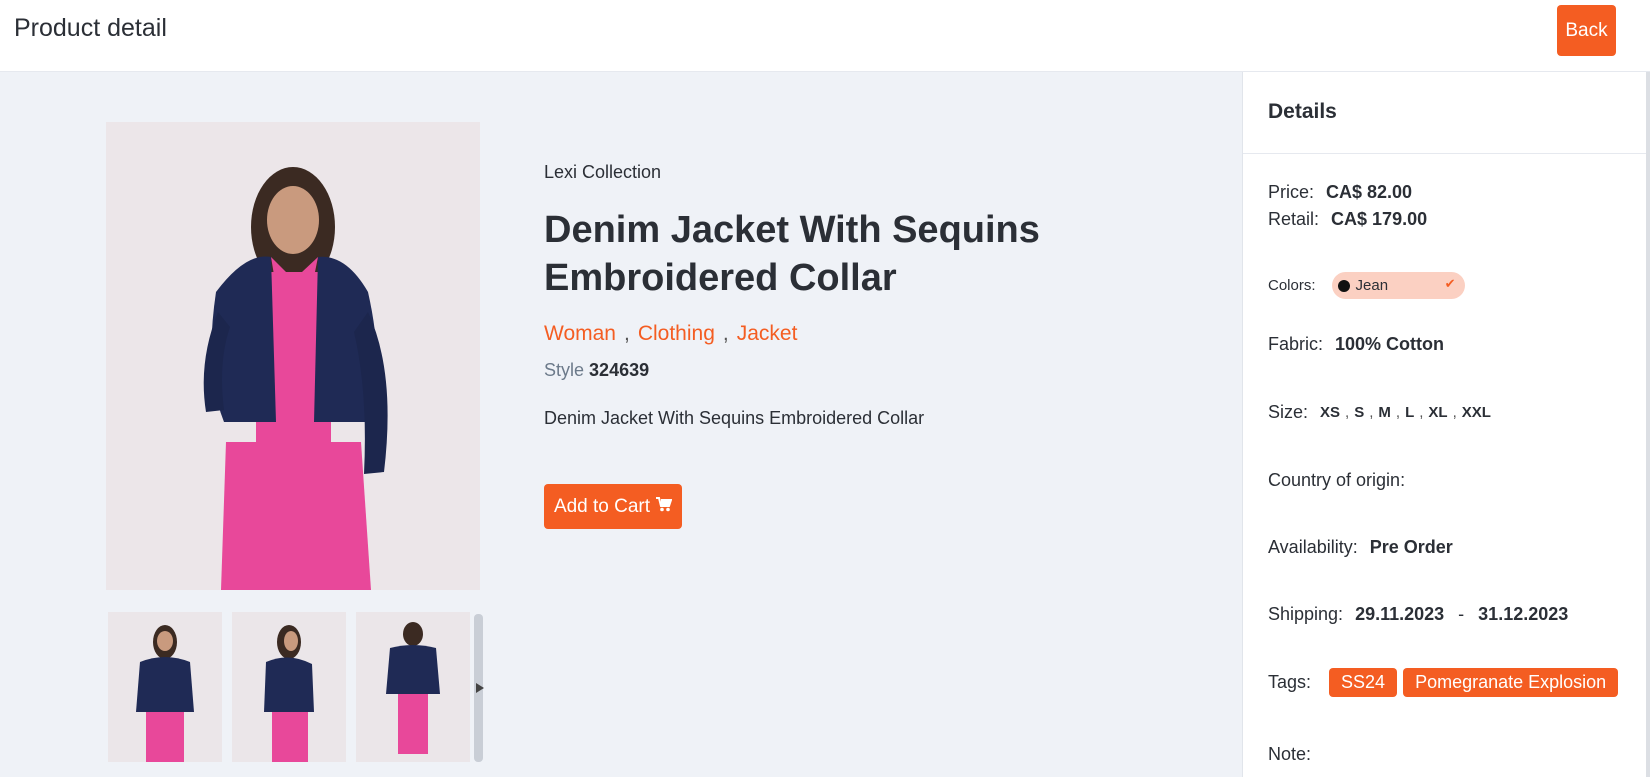  Describe the element at coordinates (1369, 192) in the screenshot. I see `price-value: CA$ 82.00` at that location.